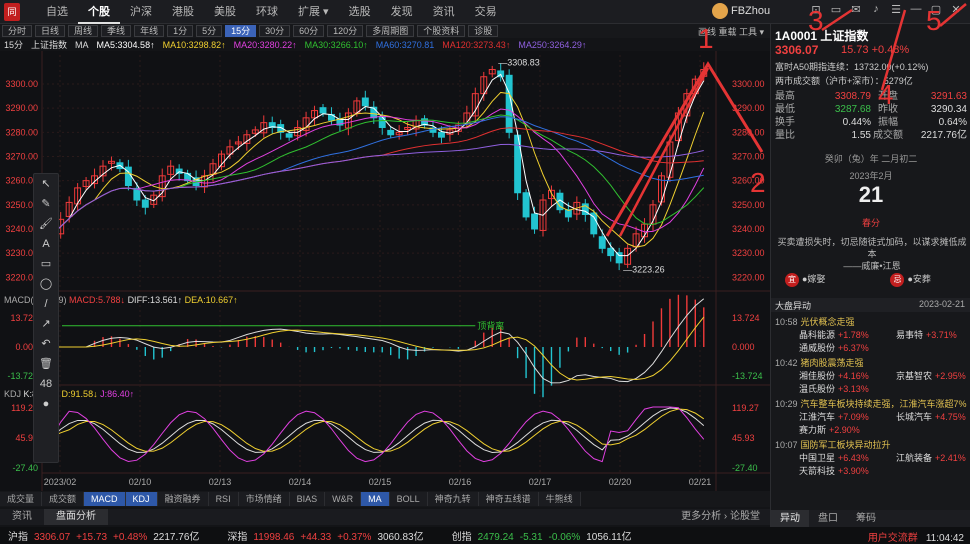 The height and width of the screenshot is (544, 970). Describe the element at coordinates (920, 335) in the screenshot. I see `stock-chip: 易事特 +3.71%` at that location.